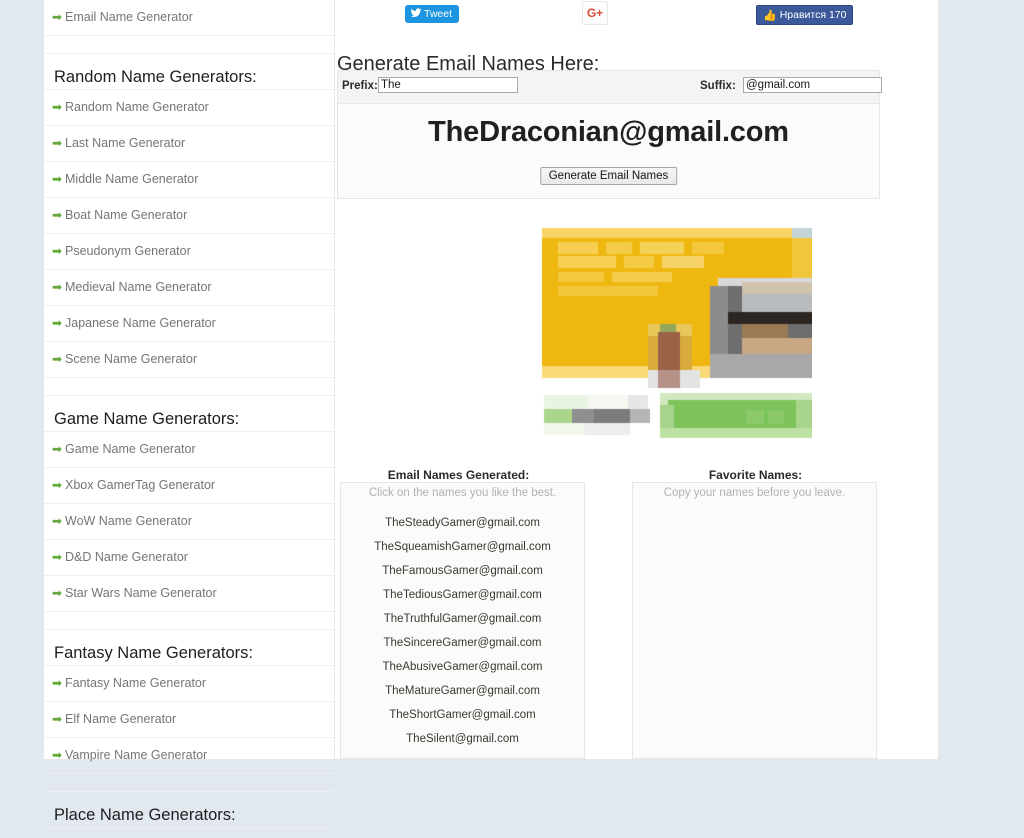  What do you see at coordinates (121, 719) in the screenshot?
I see `sidebar-item-label: Elf Name Generator` at bounding box center [121, 719].